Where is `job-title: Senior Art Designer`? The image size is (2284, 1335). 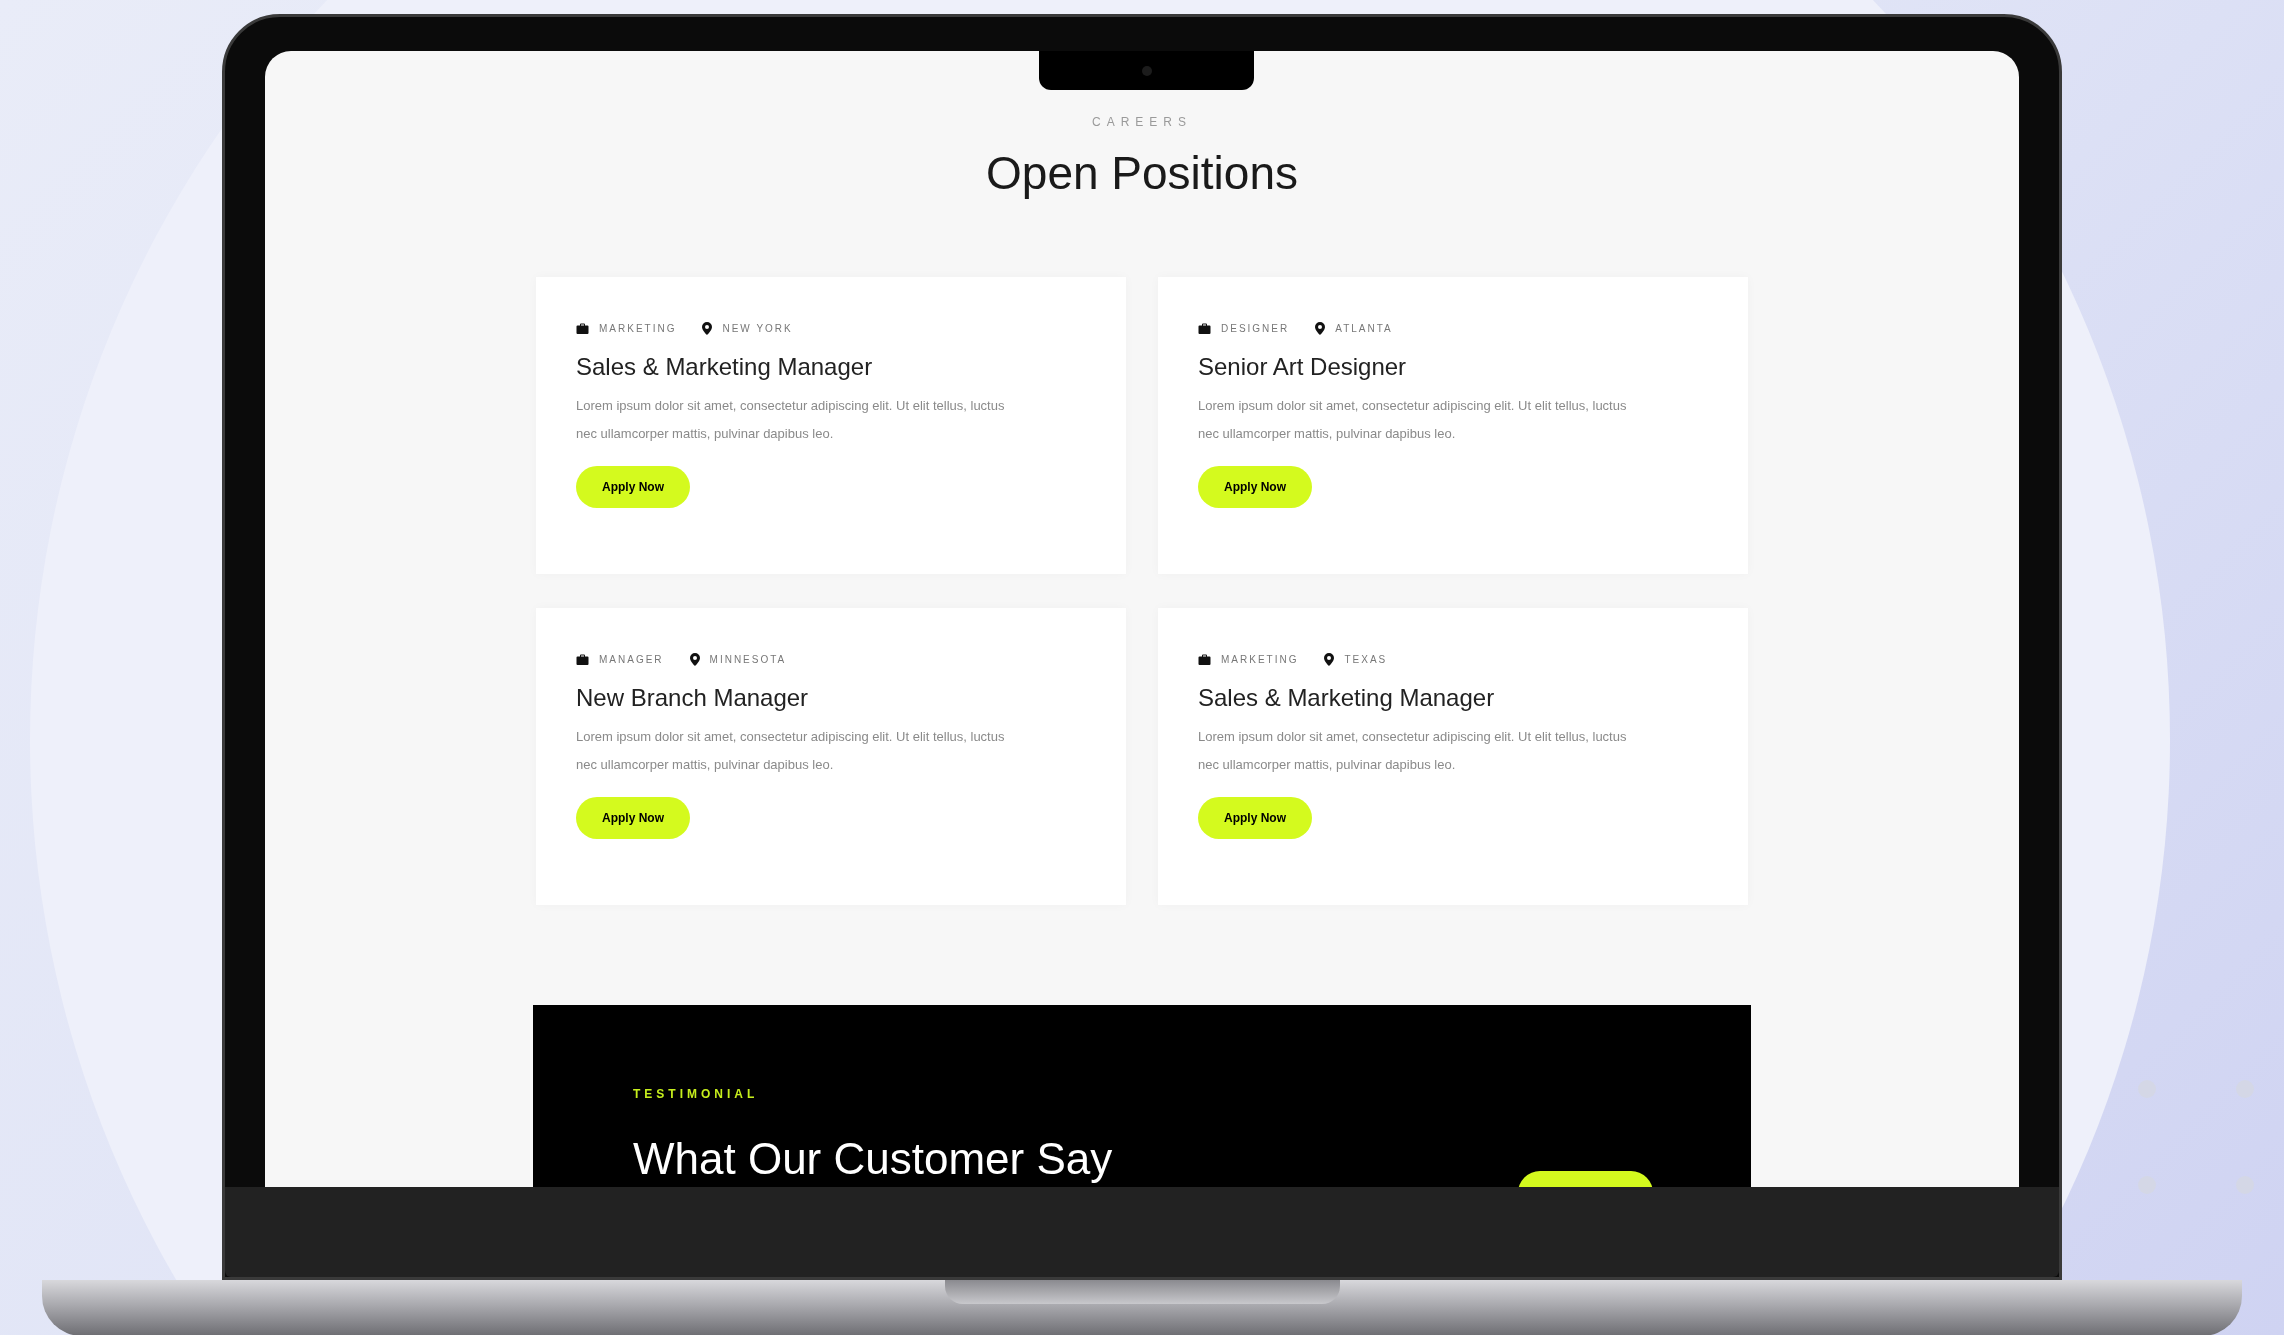
job-title: Senior Art Designer is located at coordinates (1303, 367).